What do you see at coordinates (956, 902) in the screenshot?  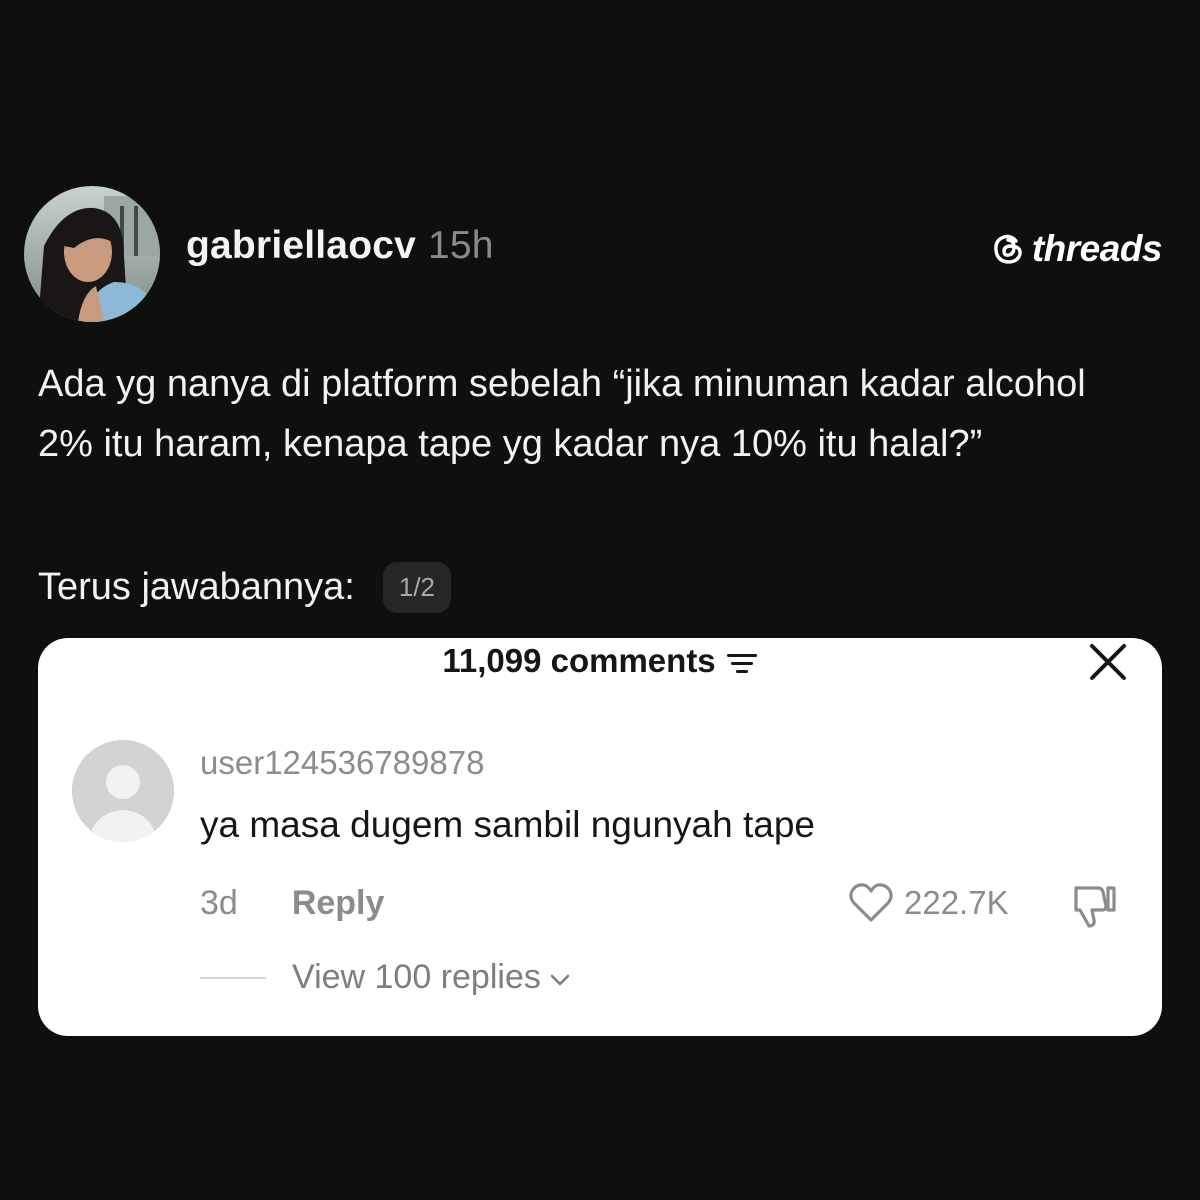 I see `like-count: 222.7K` at bounding box center [956, 902].